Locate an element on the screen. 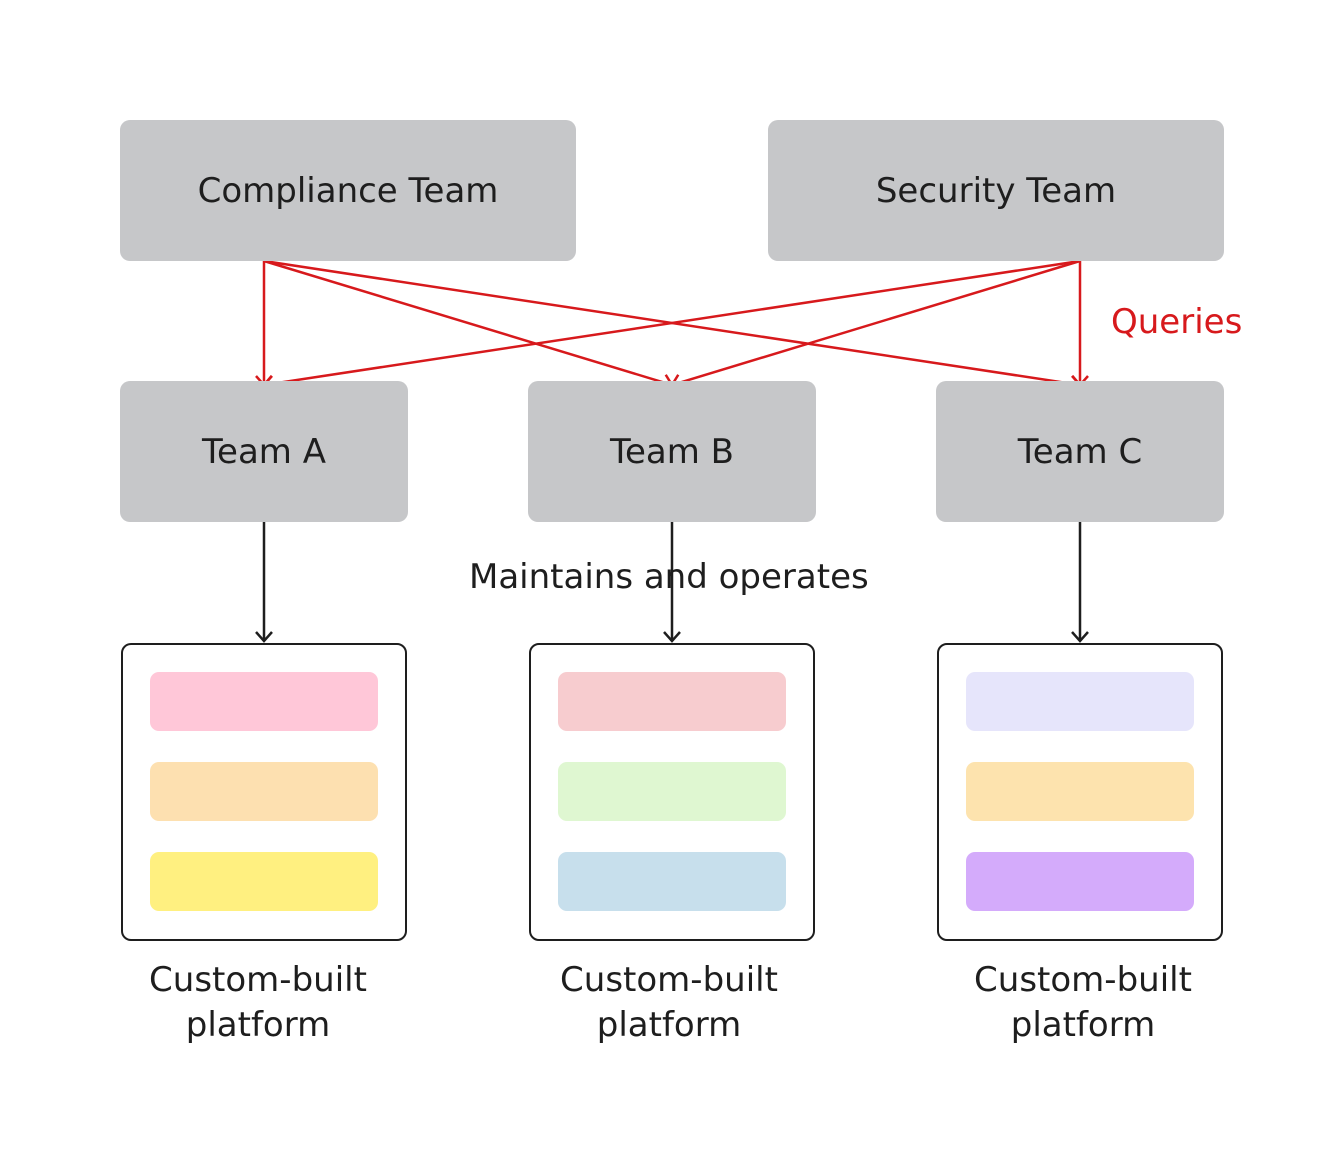 This screenshot has width=1344, height=1167. team-b-box: Team B is located at coordinates (672, 451).